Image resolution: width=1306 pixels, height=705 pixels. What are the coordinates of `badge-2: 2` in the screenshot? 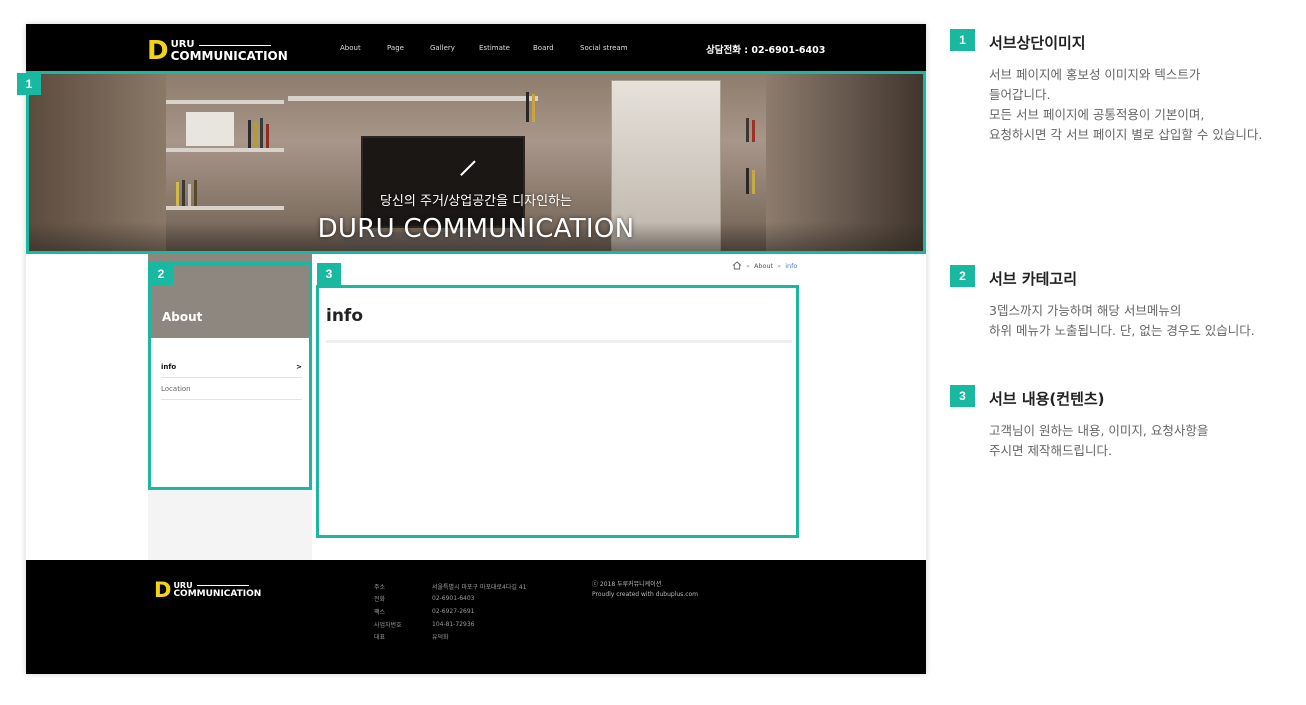 It's located at (161, 274).